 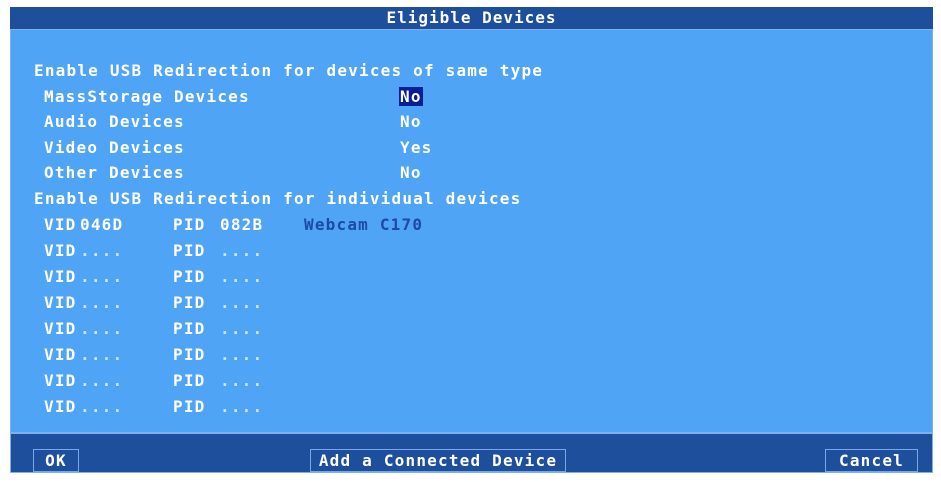 I want to click on ok-button: OK, so click(x=56, y=460).